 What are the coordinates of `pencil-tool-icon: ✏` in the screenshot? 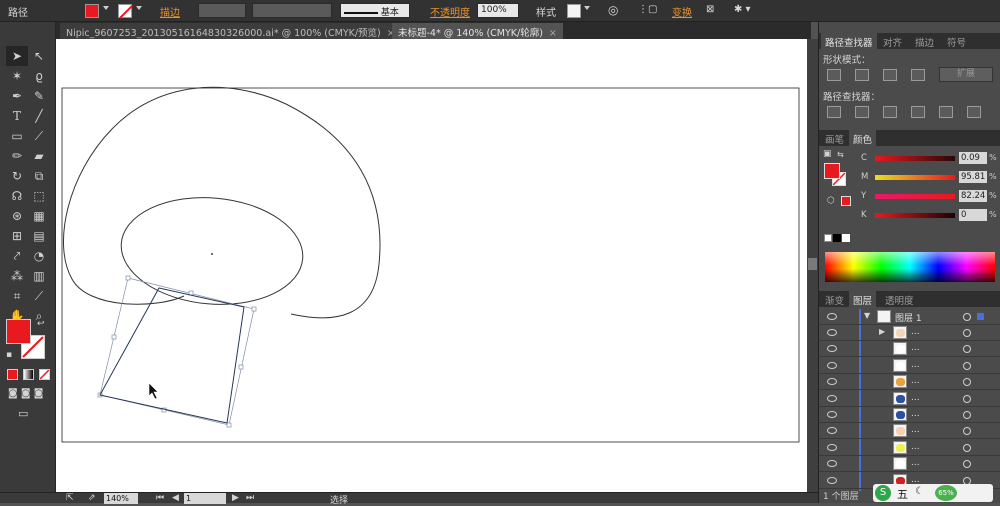 It's located at (17, 156).